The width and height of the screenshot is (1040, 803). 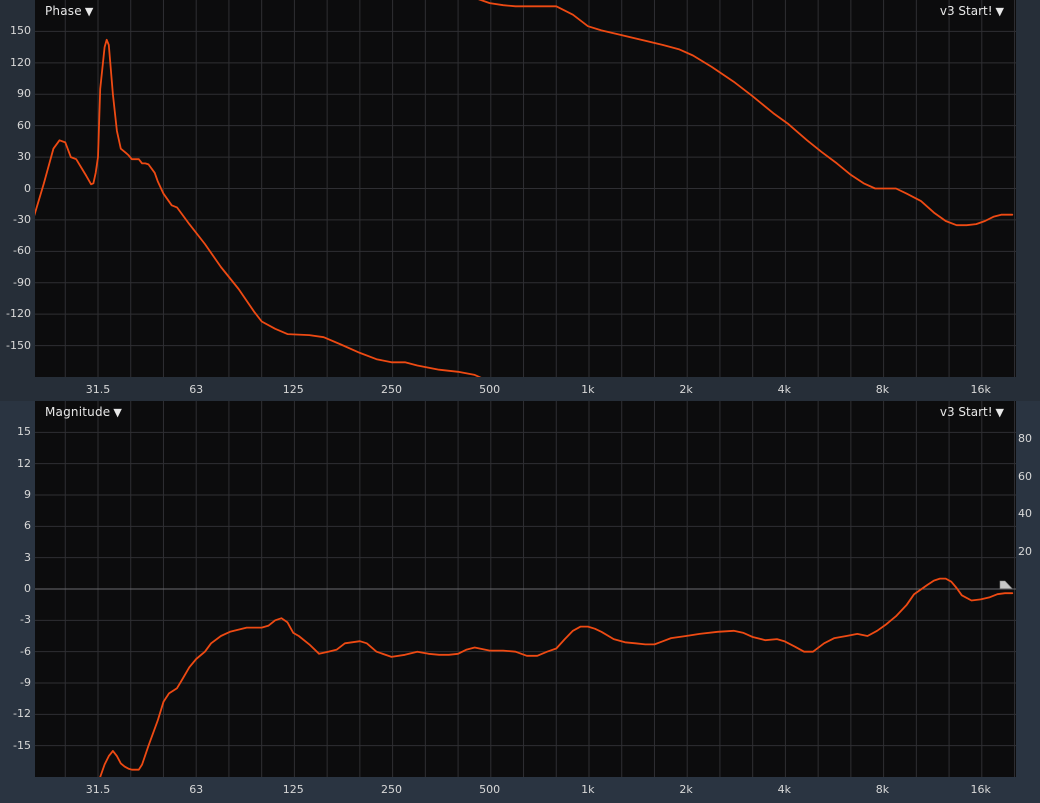 What do you see at coordinates (1006, 584) in the screenshot?
I see `zero-line-handle-icon` at bounding box center [1006, 584].